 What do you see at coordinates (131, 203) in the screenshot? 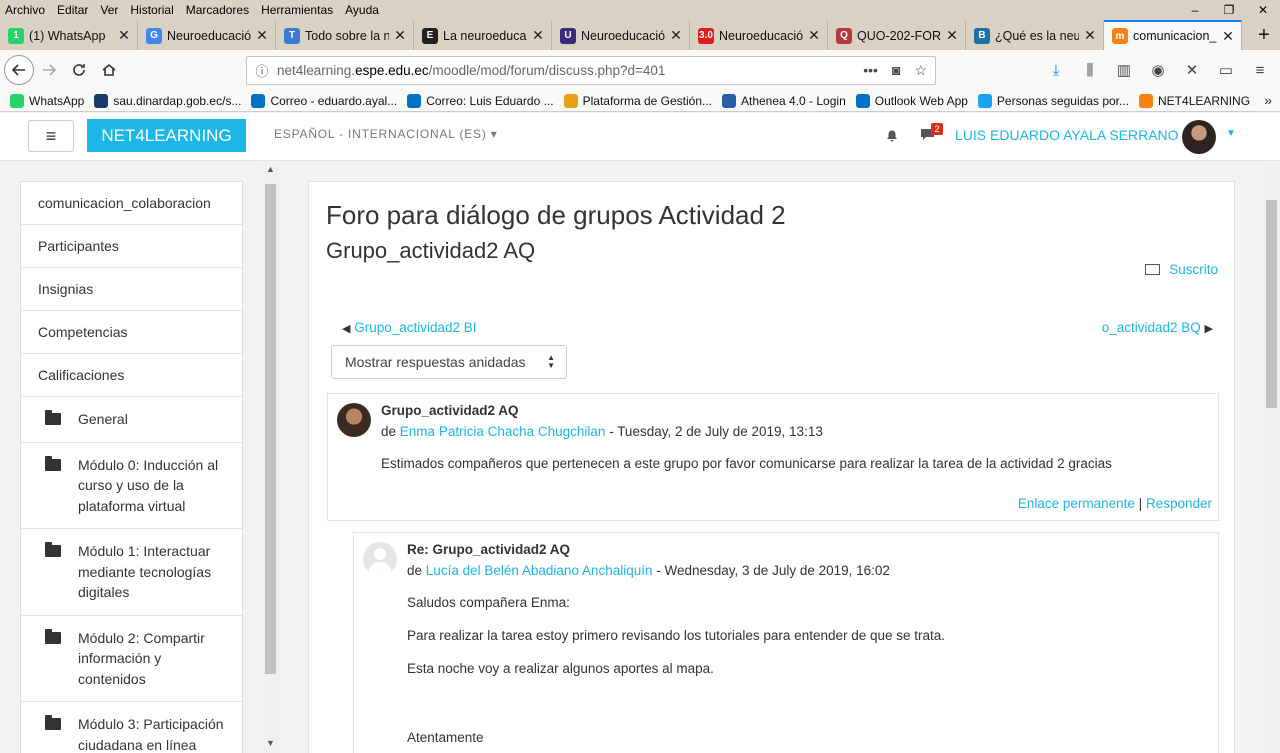
I see `nav-course-home: comunicacion_colaboracion` at bounding box center [131, 203].